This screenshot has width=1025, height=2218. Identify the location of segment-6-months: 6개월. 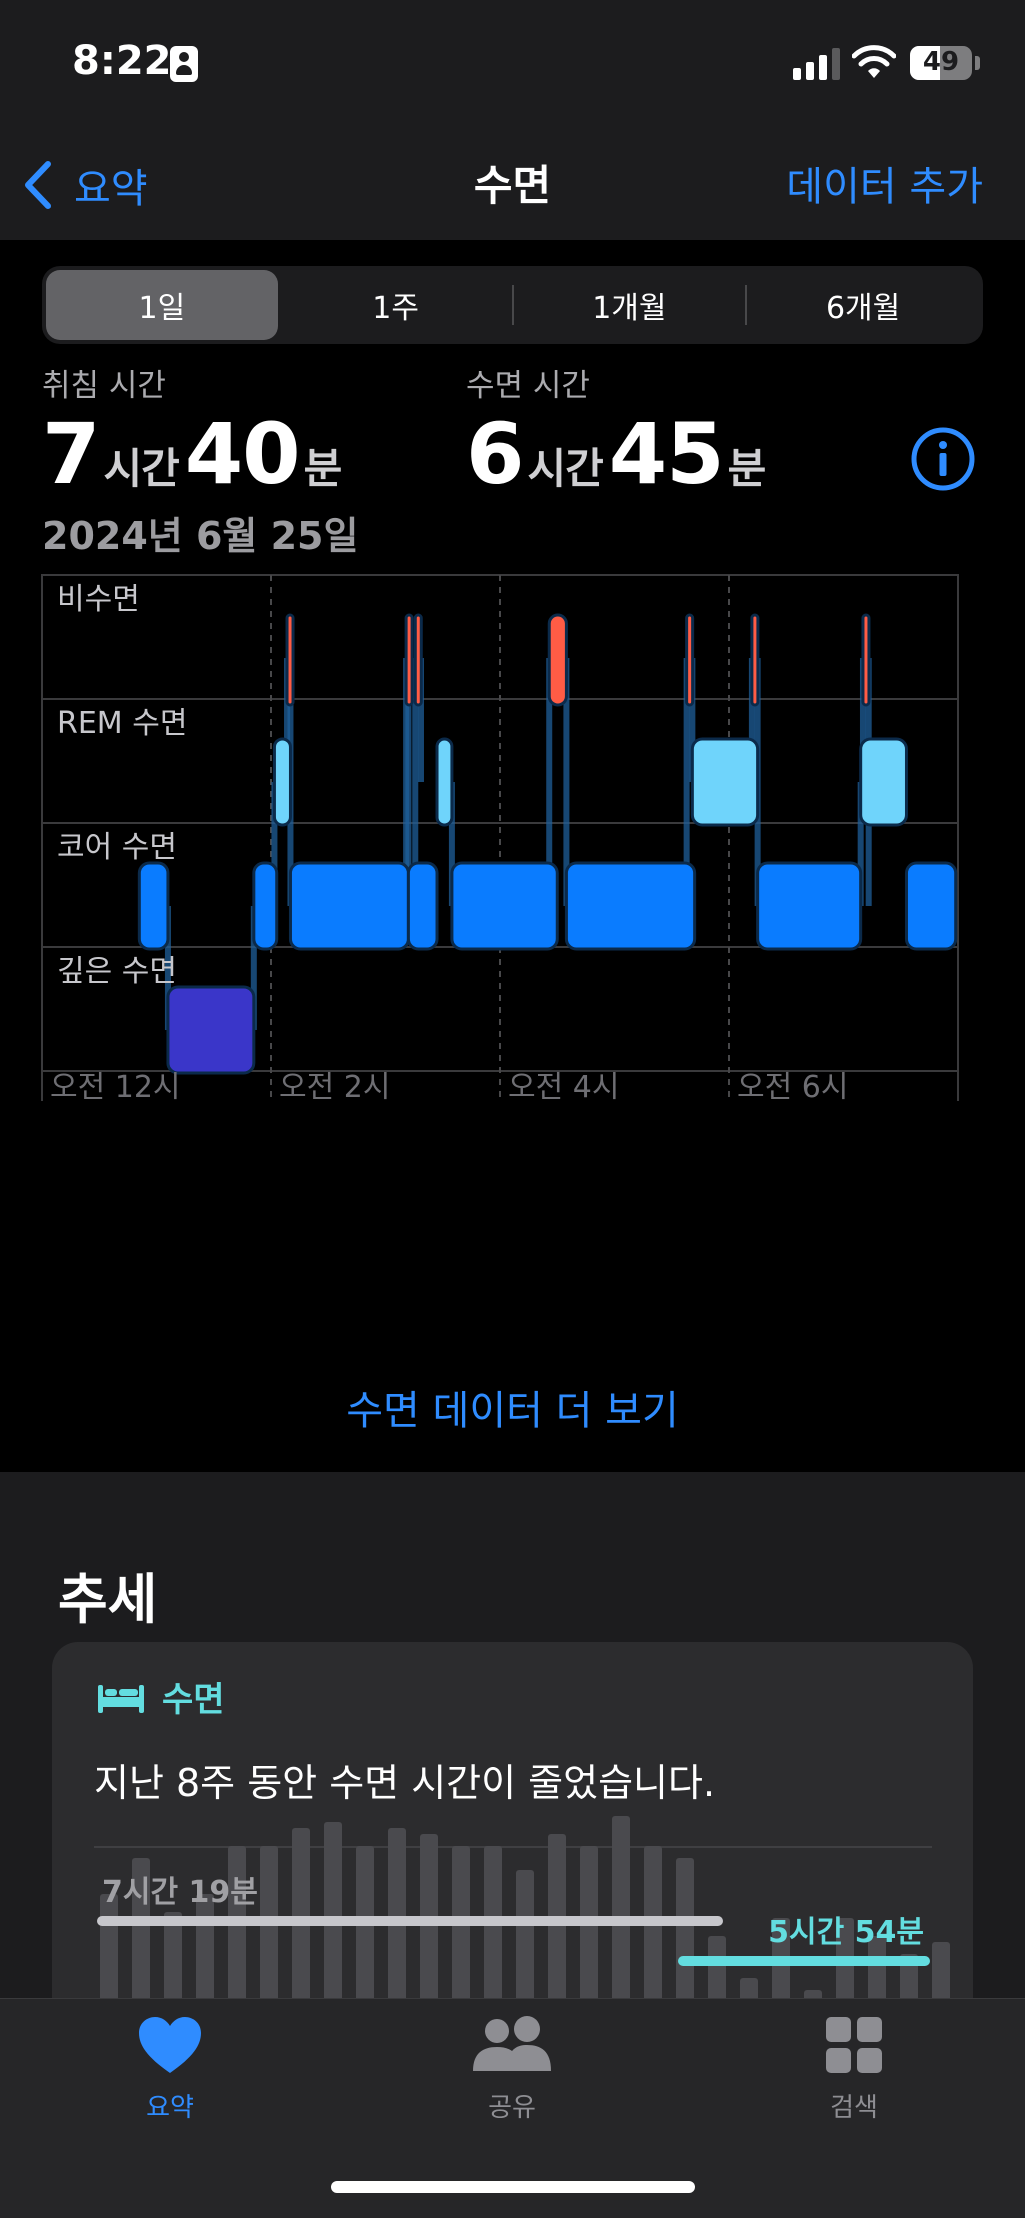
(863, 305).